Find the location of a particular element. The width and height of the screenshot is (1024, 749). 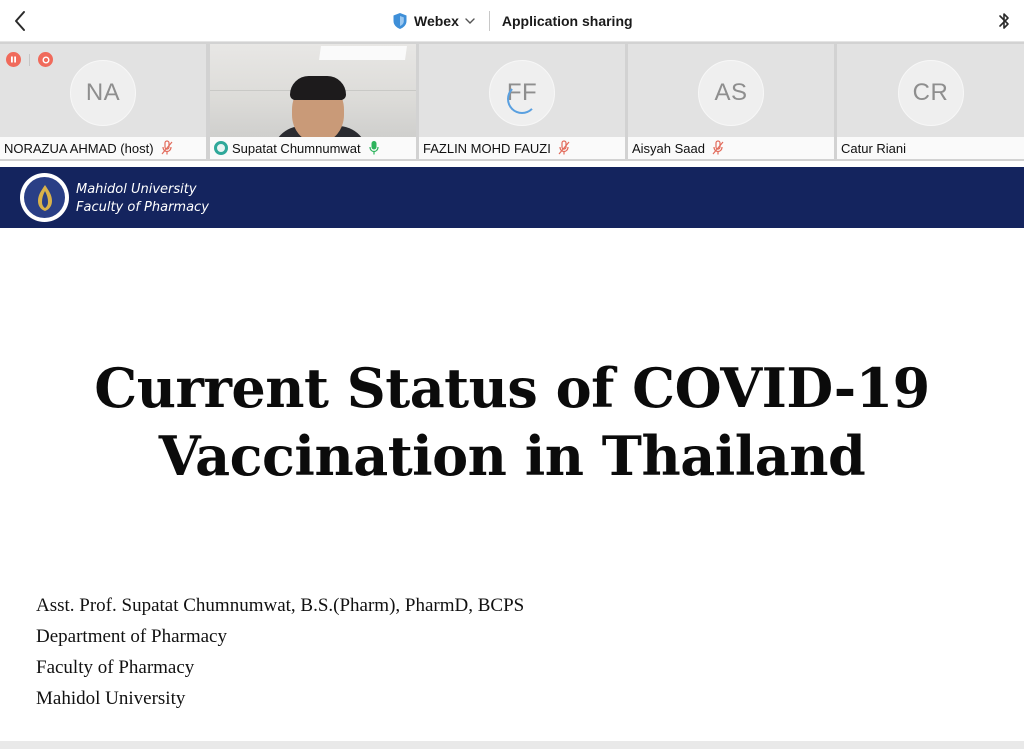

slide-title-line: Vaccination in Thailand is located at coordinates (512, 456).